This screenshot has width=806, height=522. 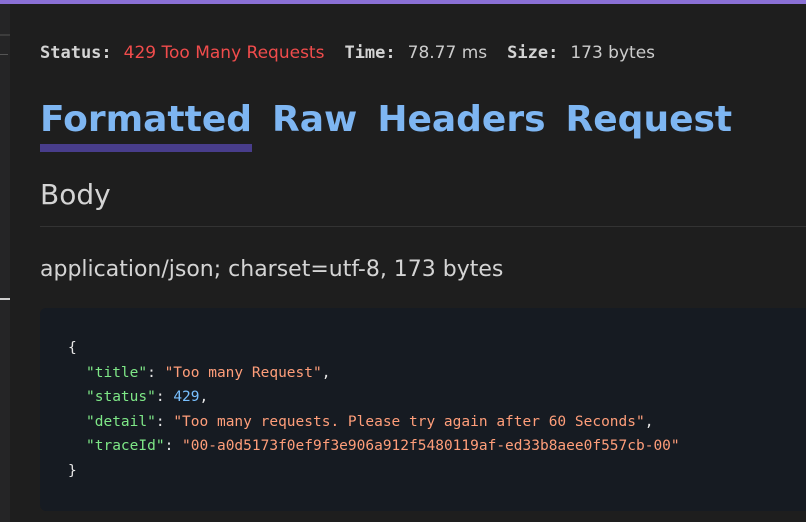 What do you see at coordinates (75, 194) in the screenshot?
I see `body-section-title: Body` at bounding box center [75, 194].